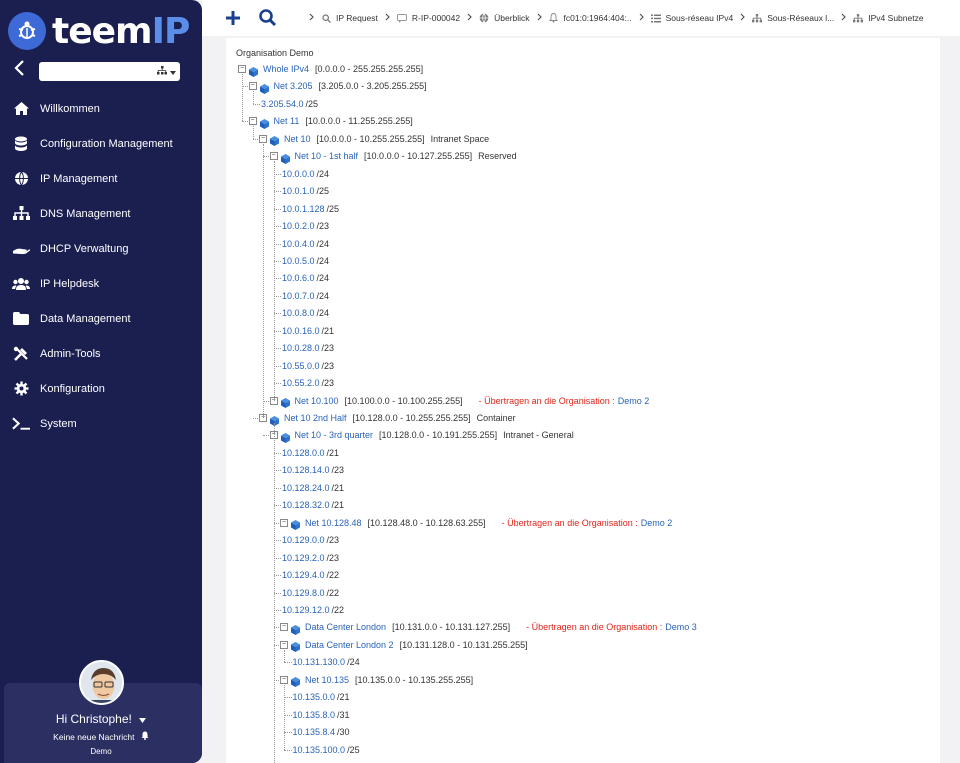  What do you see at coordinates (301, 383) in the screenshot?
I see `subnet-link: 10.55.2.0` at bounding box center [301, 383].